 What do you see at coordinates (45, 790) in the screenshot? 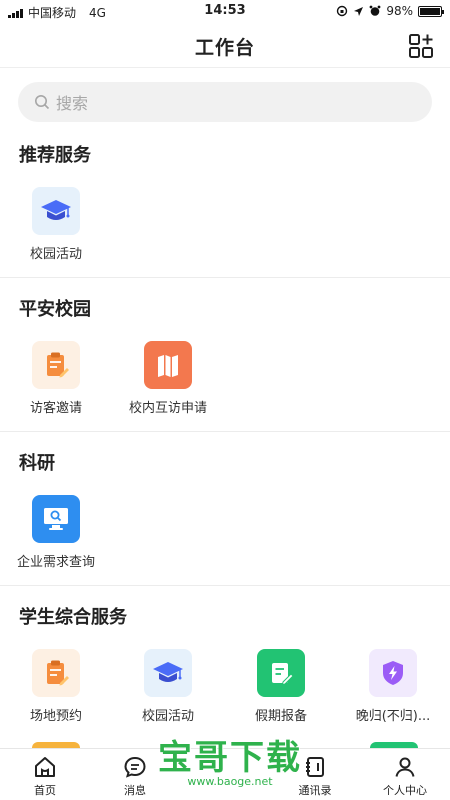
I see `tab-label: 首页` at bounding box center [45, 790].